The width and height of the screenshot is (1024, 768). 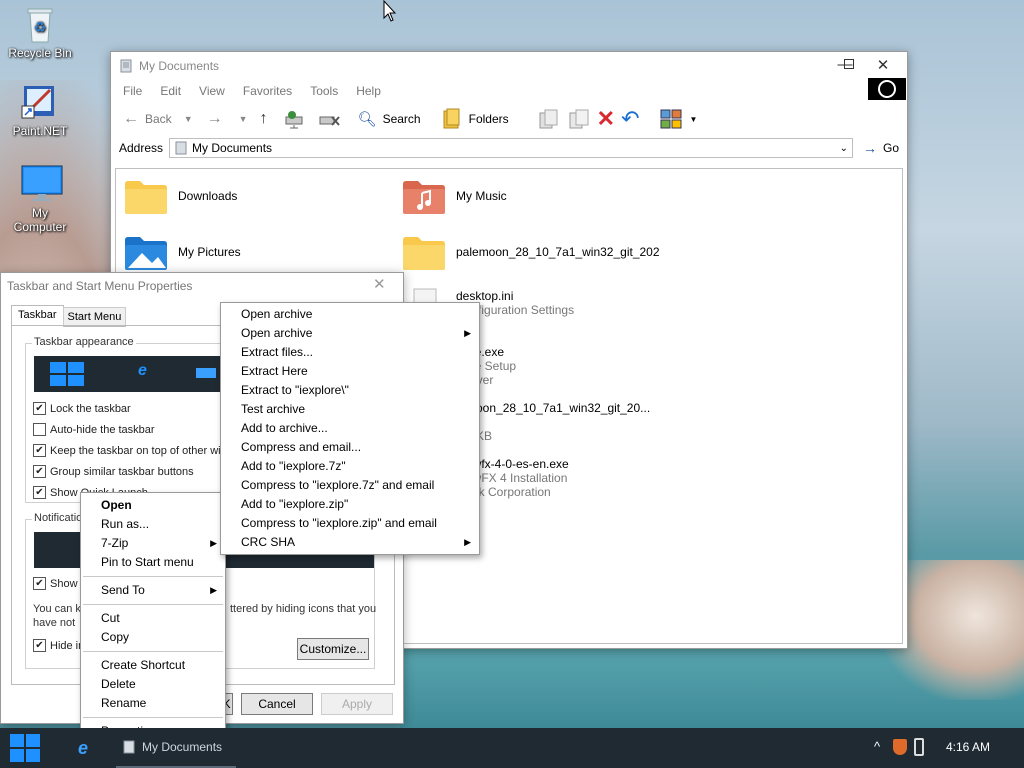 I want to click on zip-open-archive-sub: Open archive ▶, so click(x=350, y=333).